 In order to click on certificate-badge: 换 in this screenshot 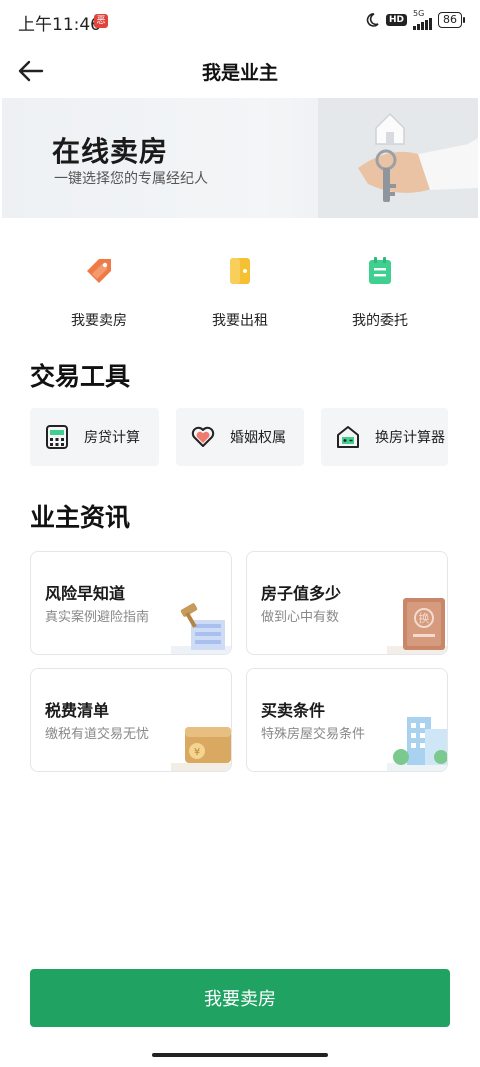, I will do `click(424, 618)`.